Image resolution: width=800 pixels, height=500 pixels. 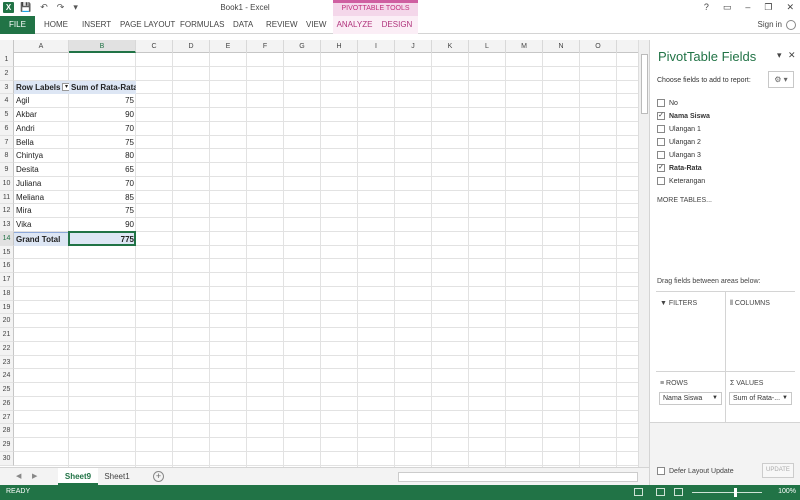 What do you see at coordinates (7, 335) in the screenshot?
I see `row-header: 21` at bounding box center [7, 335].